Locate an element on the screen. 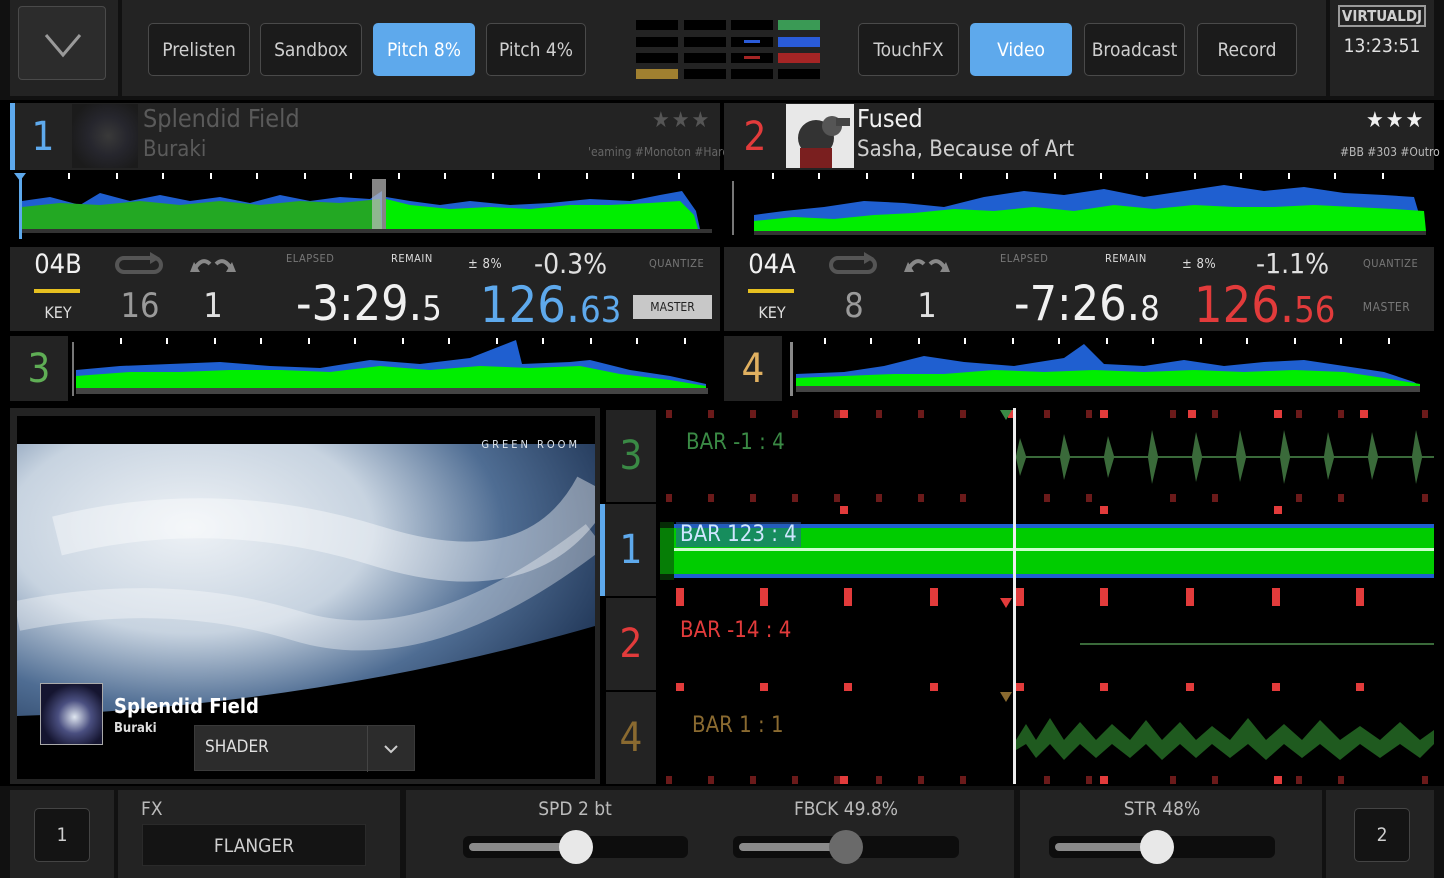 This screenshot has width=1444, height=878. deck2-master-button: MASTER is located at coordinates (1386, 307).